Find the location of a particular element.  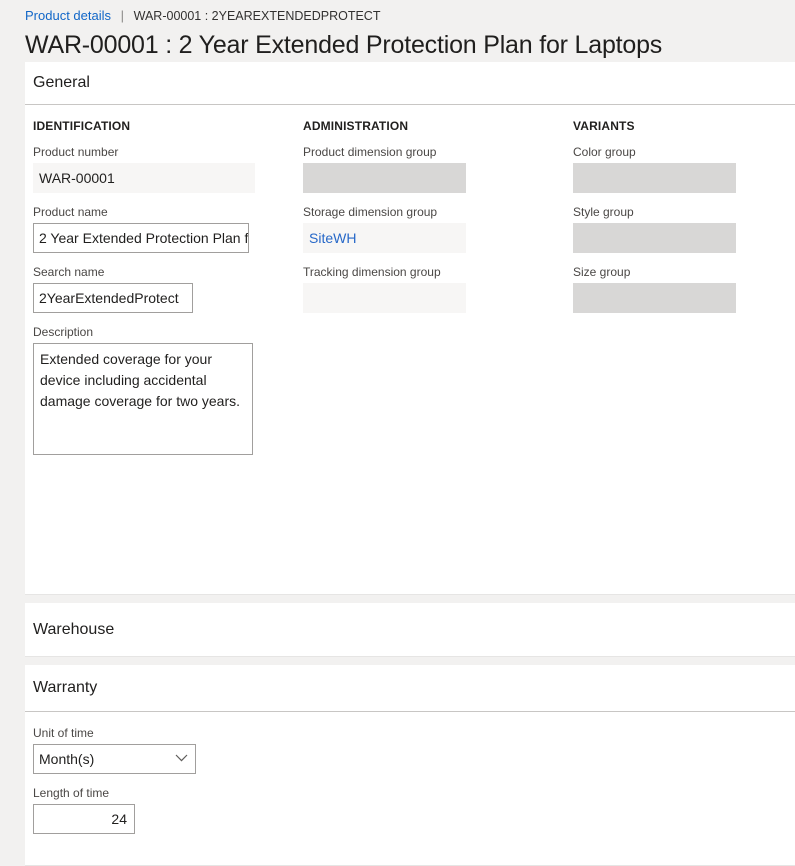

label-product-name: Product name is located at coordinates (70, 212).